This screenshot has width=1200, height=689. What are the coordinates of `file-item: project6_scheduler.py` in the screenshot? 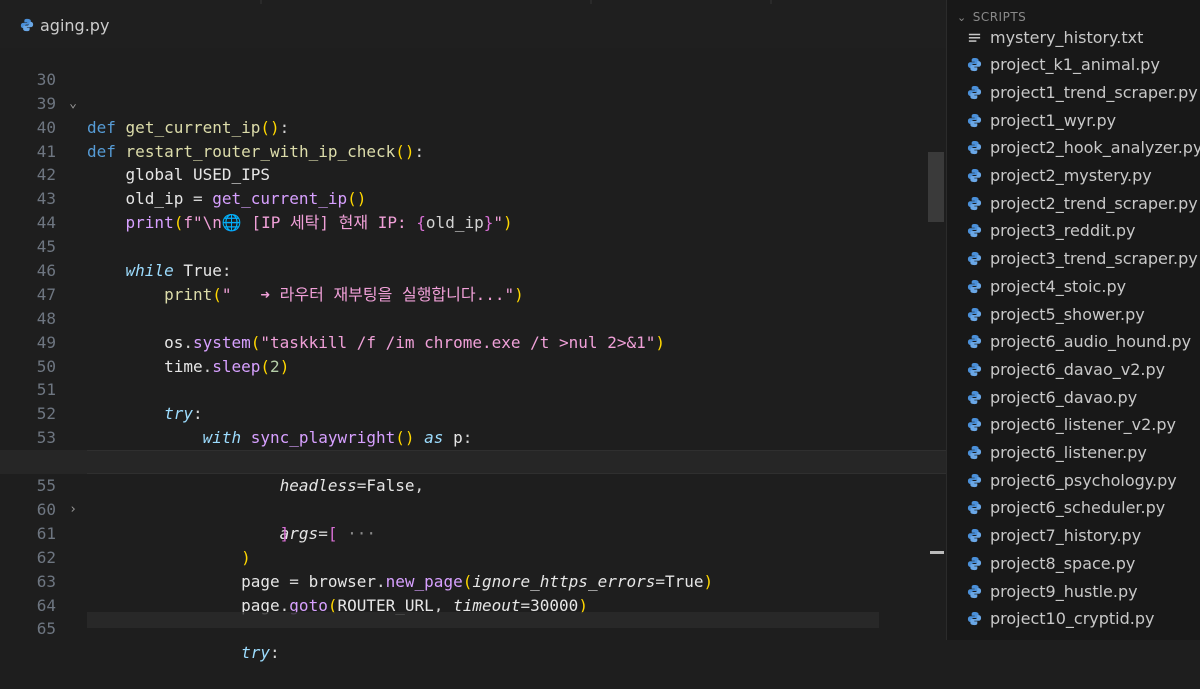 It's located at (1066, 508).